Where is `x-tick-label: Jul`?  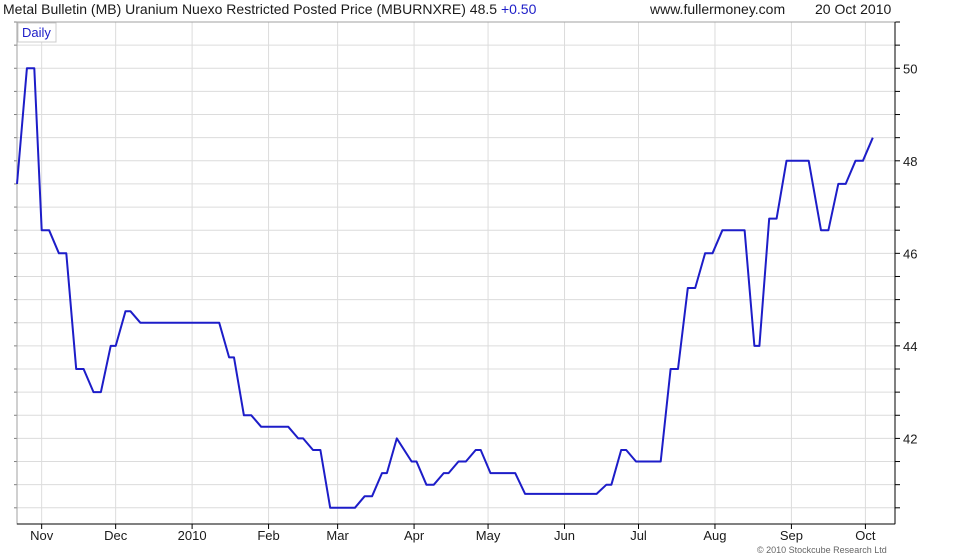
x-tick-label: Jul is located at coordinates (638, 535).